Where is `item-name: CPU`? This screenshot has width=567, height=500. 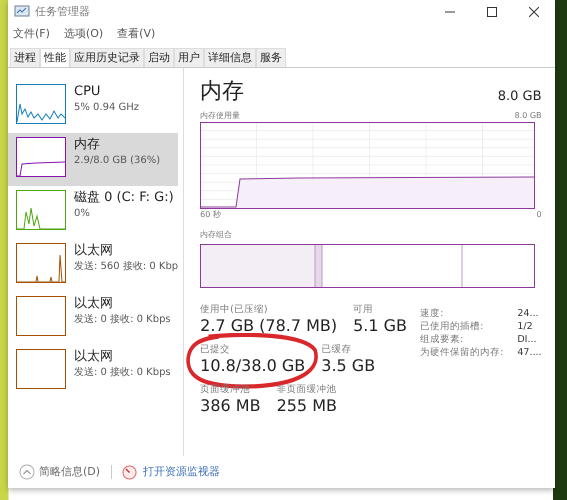 item-name: CPU is located at coordinates (88, 92).